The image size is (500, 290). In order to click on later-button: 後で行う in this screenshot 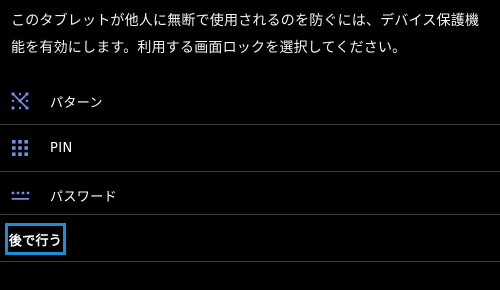, I will do `click(35, 239)`.